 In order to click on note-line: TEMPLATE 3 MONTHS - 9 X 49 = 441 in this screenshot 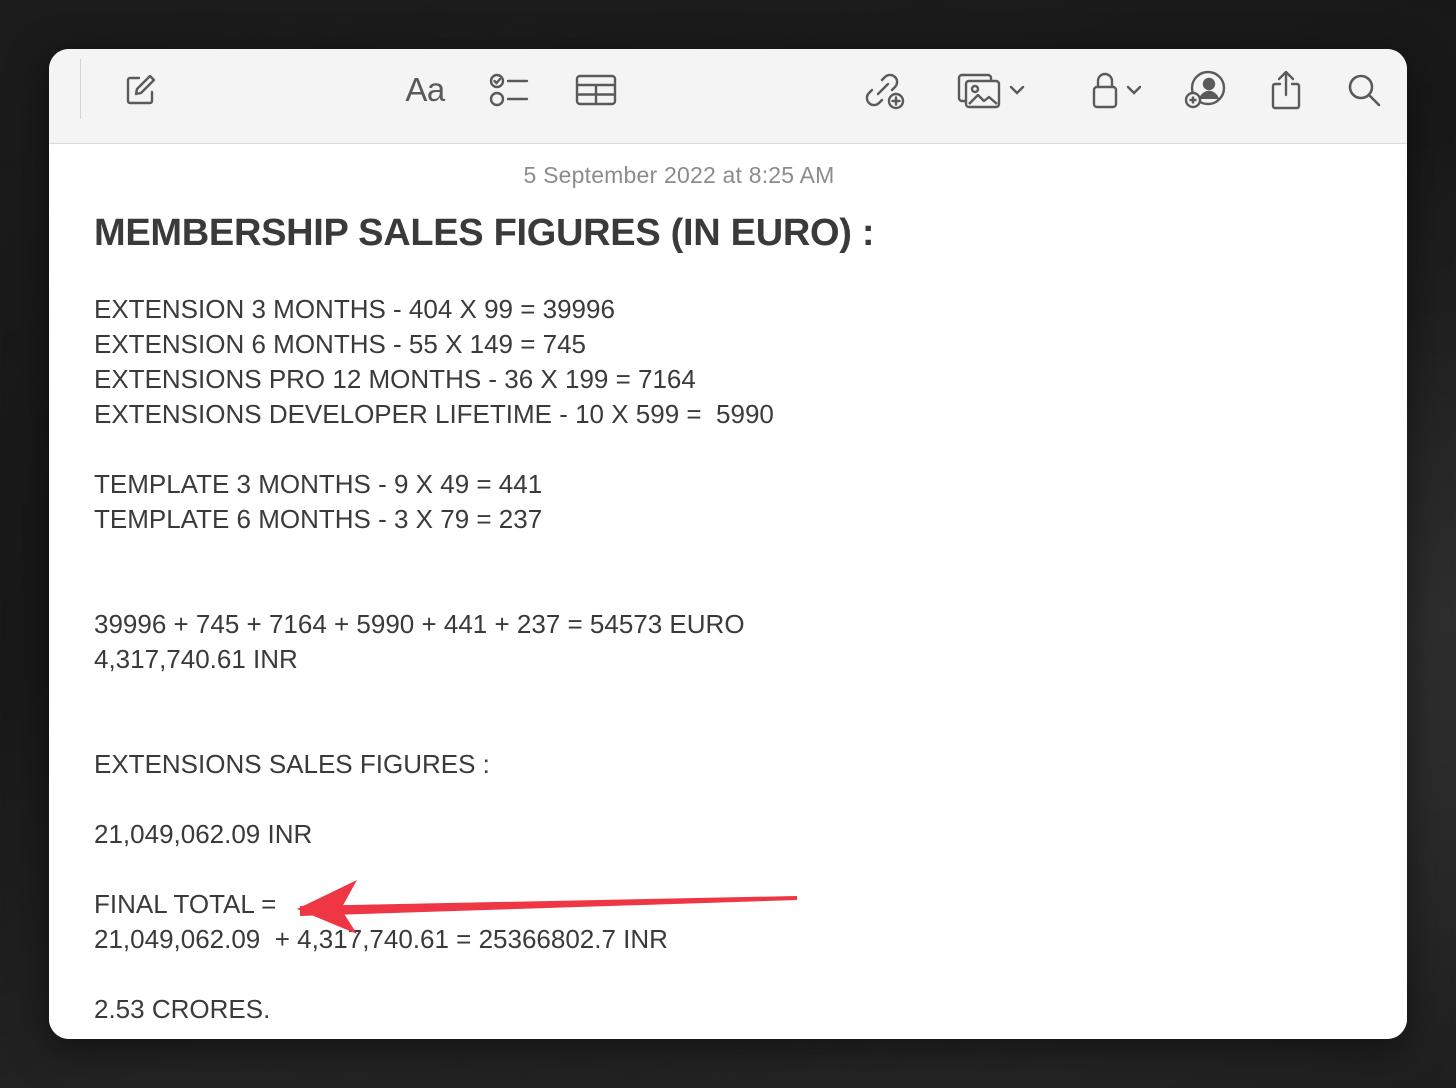, I will do `click(318, 484)`.